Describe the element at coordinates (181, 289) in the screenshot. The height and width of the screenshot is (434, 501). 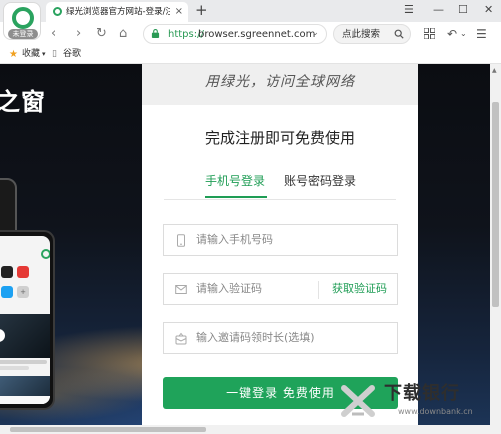
I see `mail-icon` at that location.